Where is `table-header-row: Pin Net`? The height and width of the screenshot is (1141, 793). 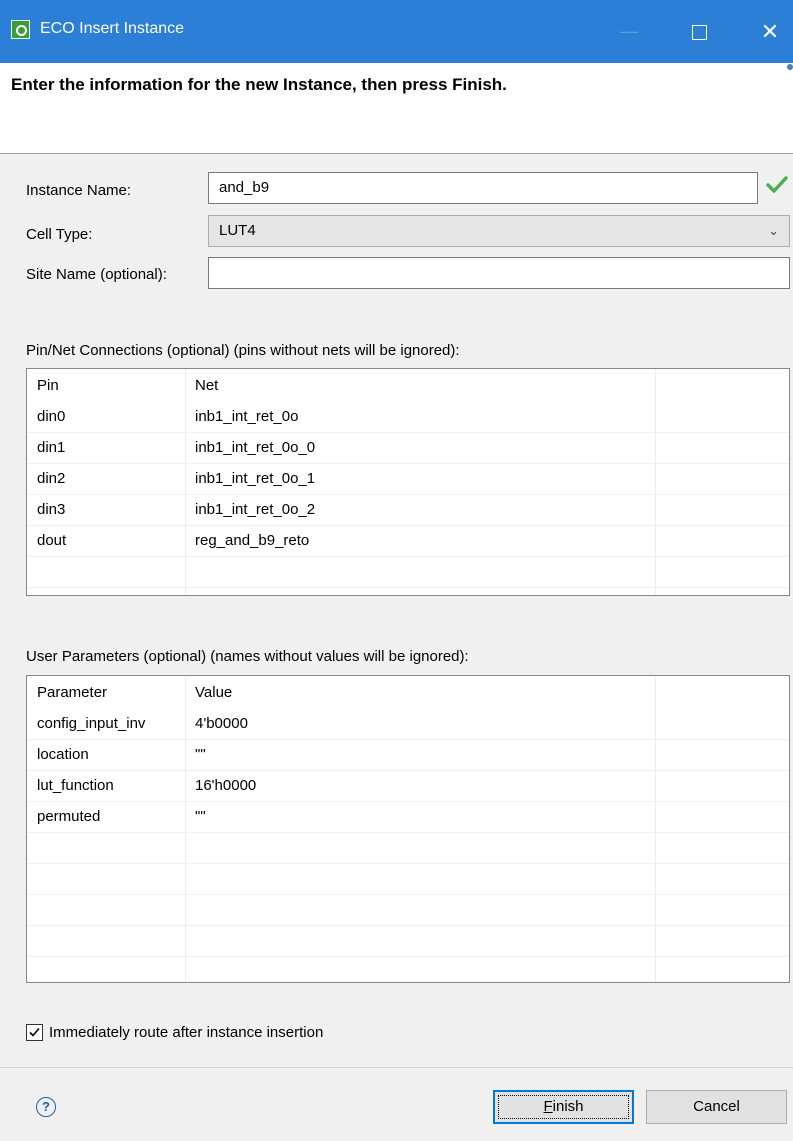
table-header-row: Pin Net is located at coordinates (408, 385).